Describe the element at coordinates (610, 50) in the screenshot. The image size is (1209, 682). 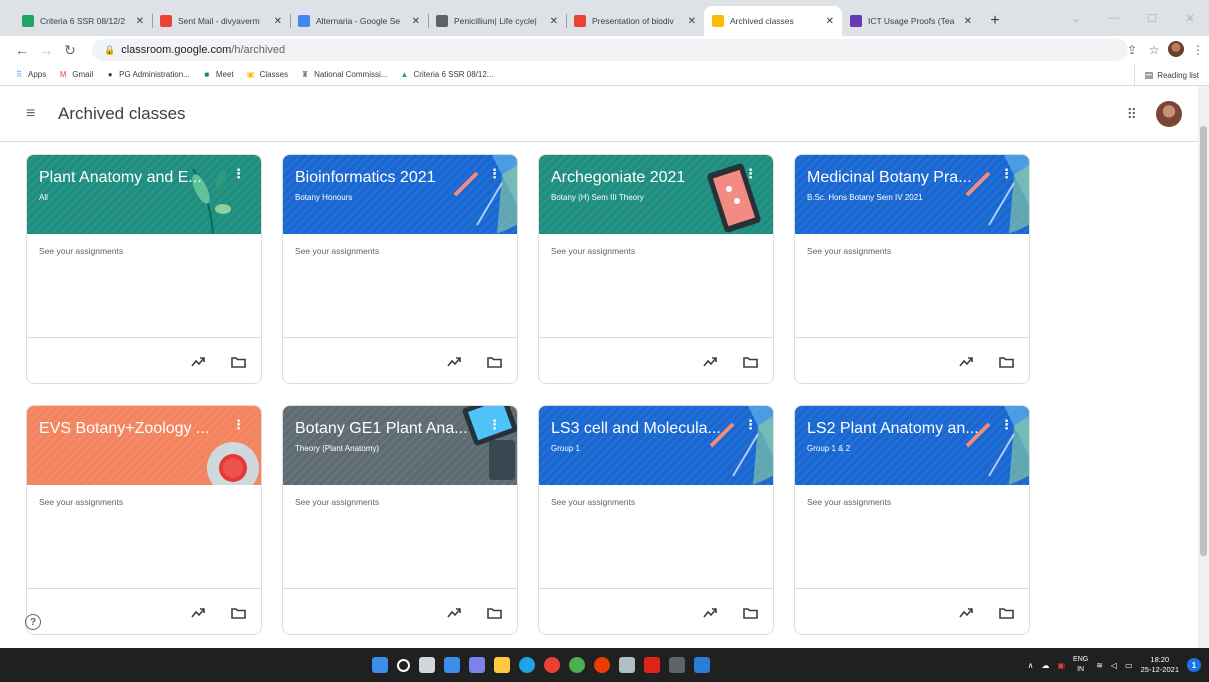
I see `address-bar: 🔒 classroom.google.com/h/archived` at that location.